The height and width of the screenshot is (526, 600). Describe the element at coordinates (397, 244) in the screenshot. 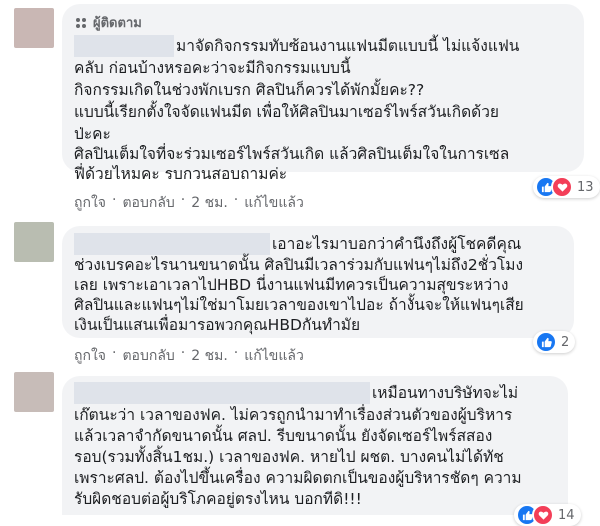

I see `comment-line: เอาอะไรมาบอกว่าคำนึงถึงผู้โชคดีคุณ` at that location.